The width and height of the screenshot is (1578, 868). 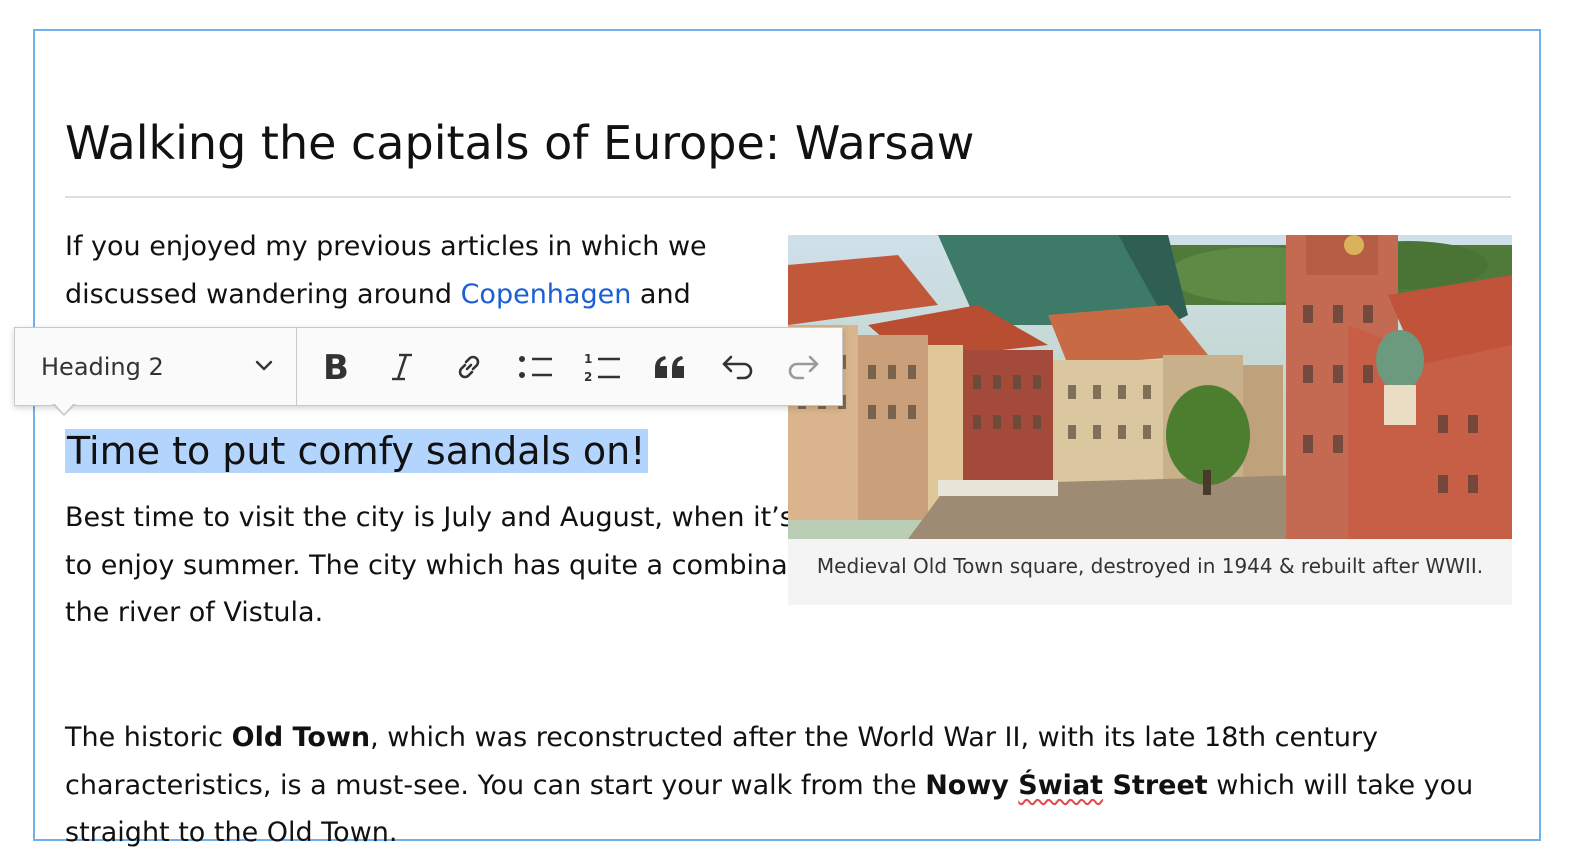 I want to click on numbered-list-icon: 12, so click(x=603, y=367).